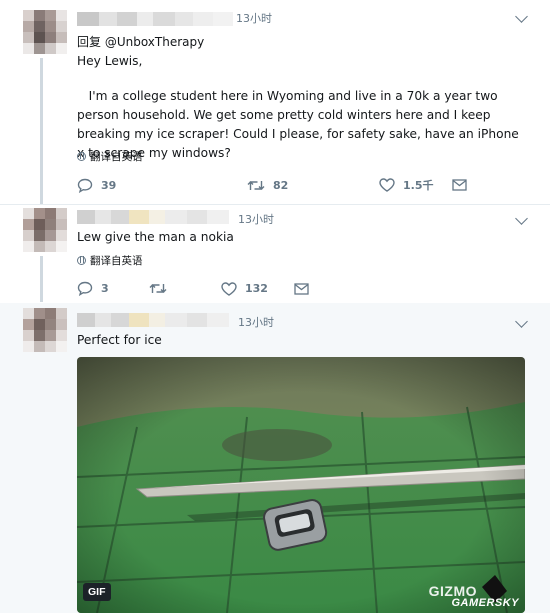 The image size is (550, 613). What do you see at coordinates (97, 592) in the screenshot?
I see `gif-badge: GIF` at bounding box center [97, 592].